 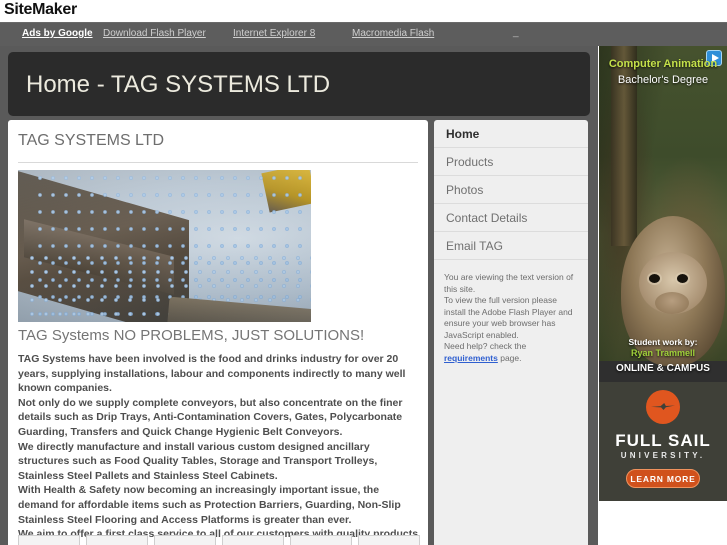 I want to click on sidebar-item-home: Home, so click(x=511, y=134).